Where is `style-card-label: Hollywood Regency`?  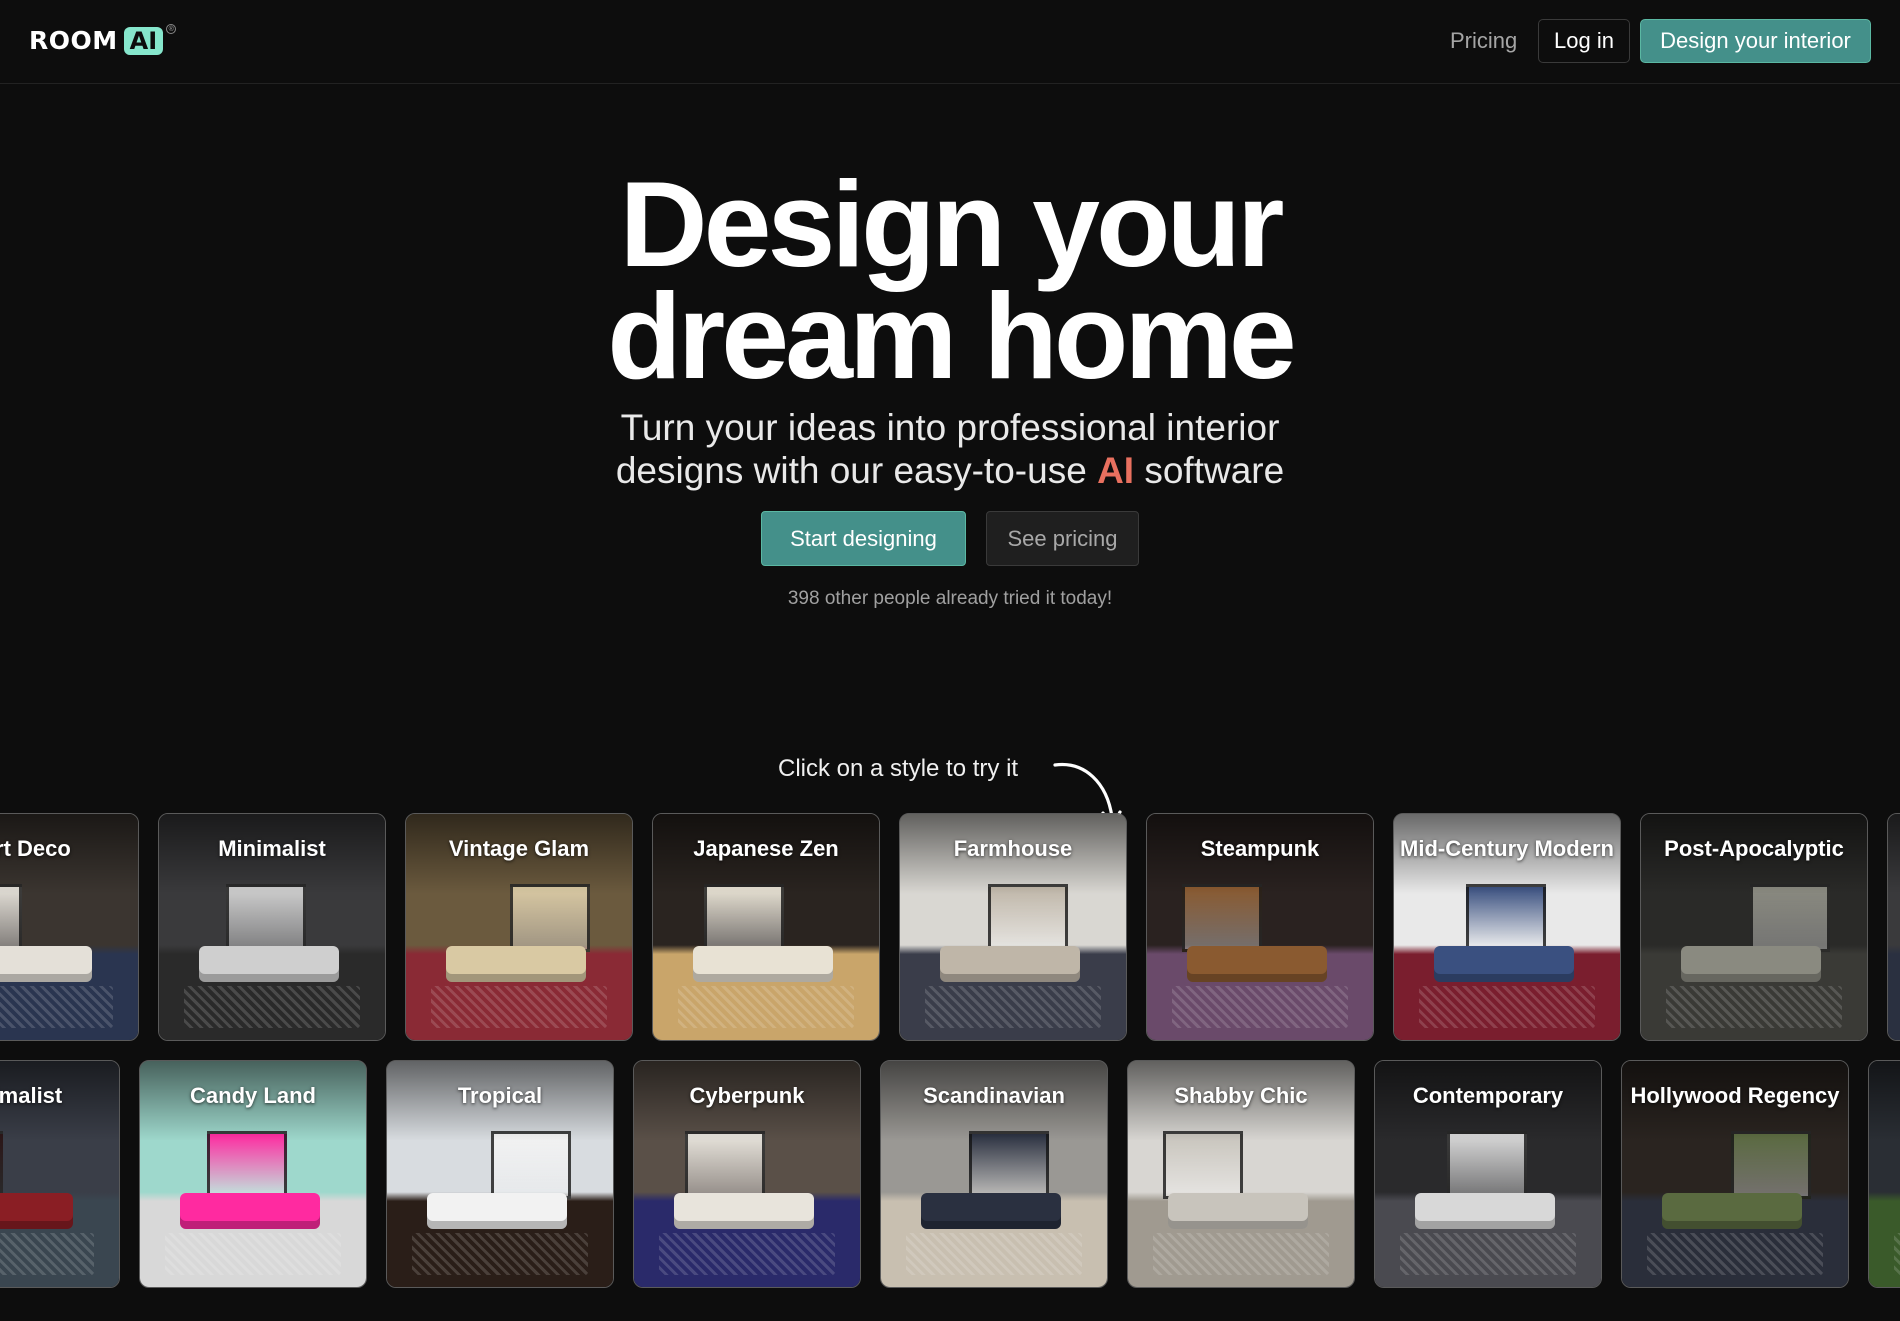 style-card-label: Hollywood Regency is located at coordinates (1735, 1095).